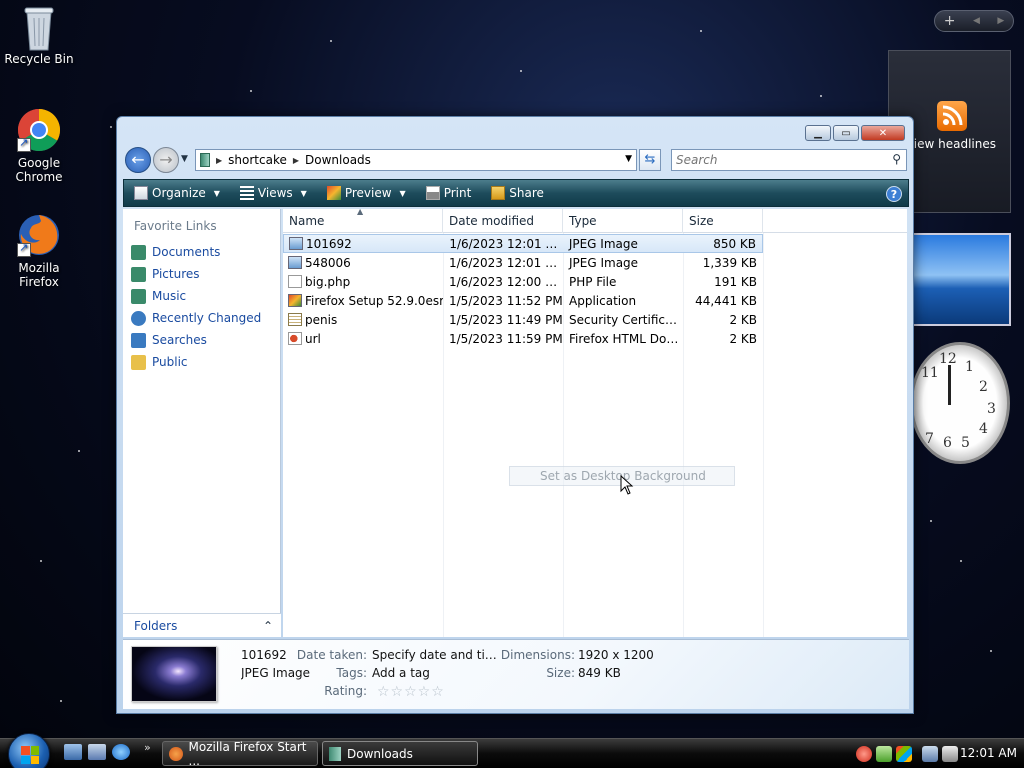 Image resolution: width=1024 pixels, height=768 pixels. Describe the element at coordinates (947, 443) in the screenshot. I see `clock-number: 6` at that location.